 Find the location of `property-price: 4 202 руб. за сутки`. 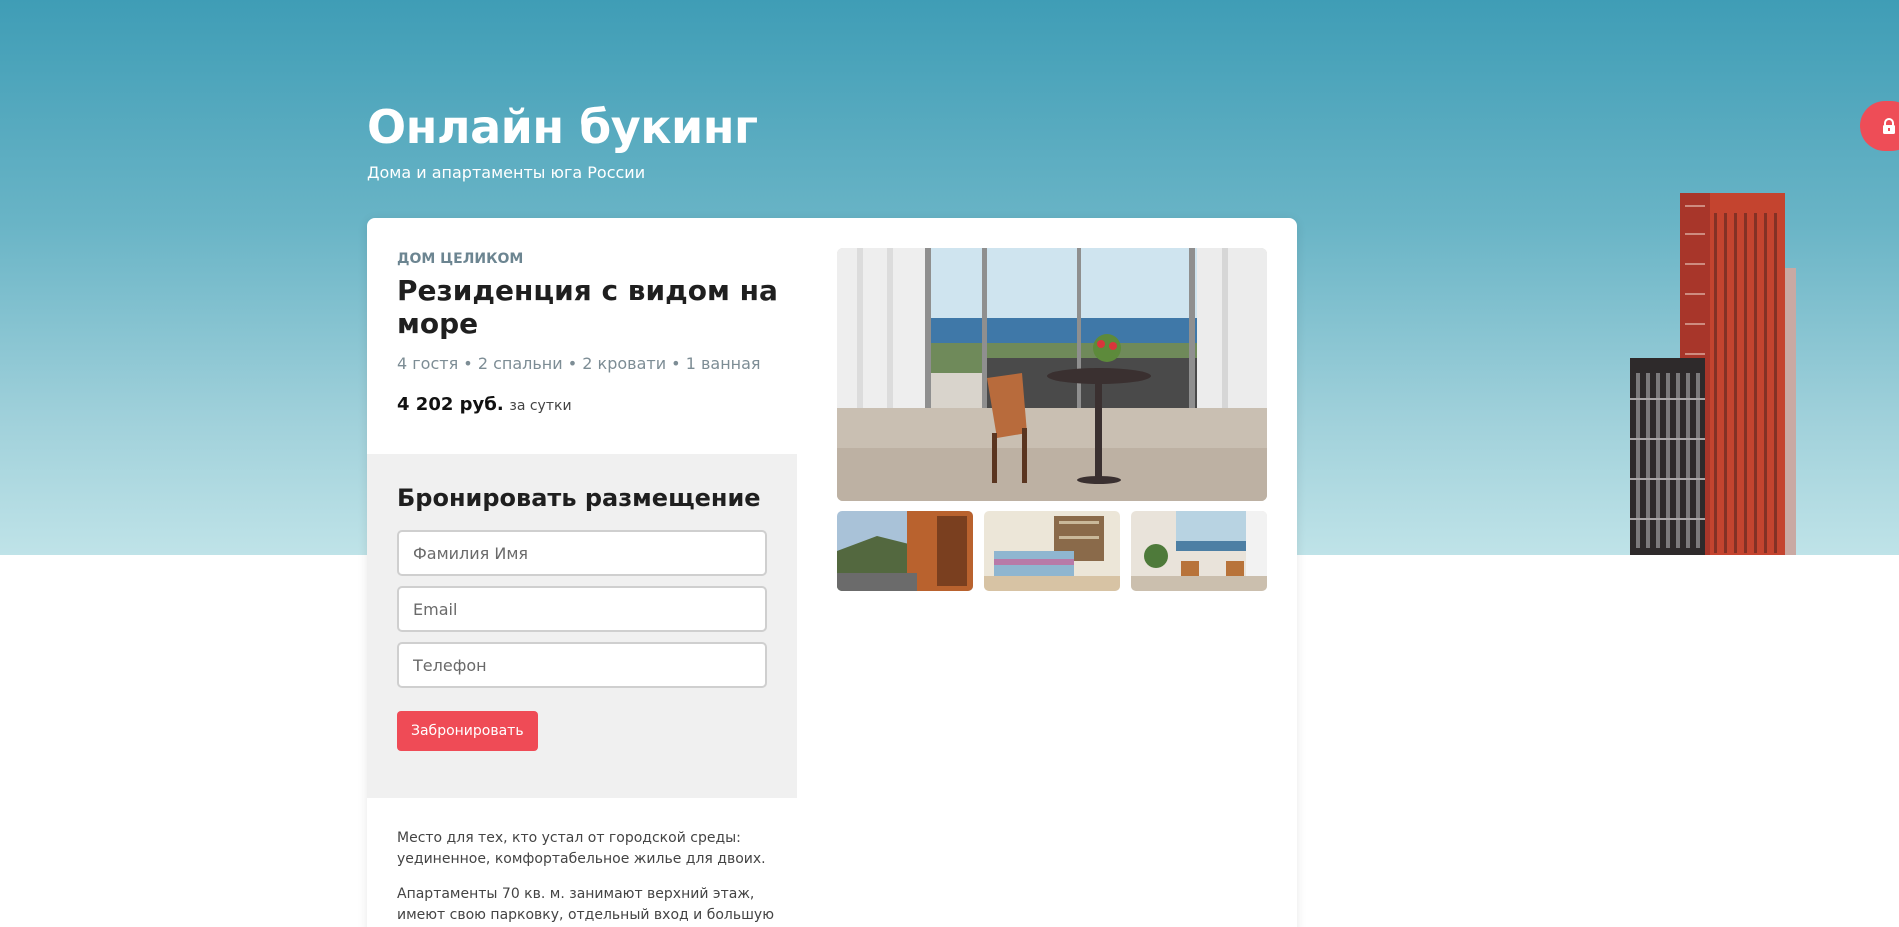

property-price: 4 202 руб. за сутки is located at coordinates (484, 404).